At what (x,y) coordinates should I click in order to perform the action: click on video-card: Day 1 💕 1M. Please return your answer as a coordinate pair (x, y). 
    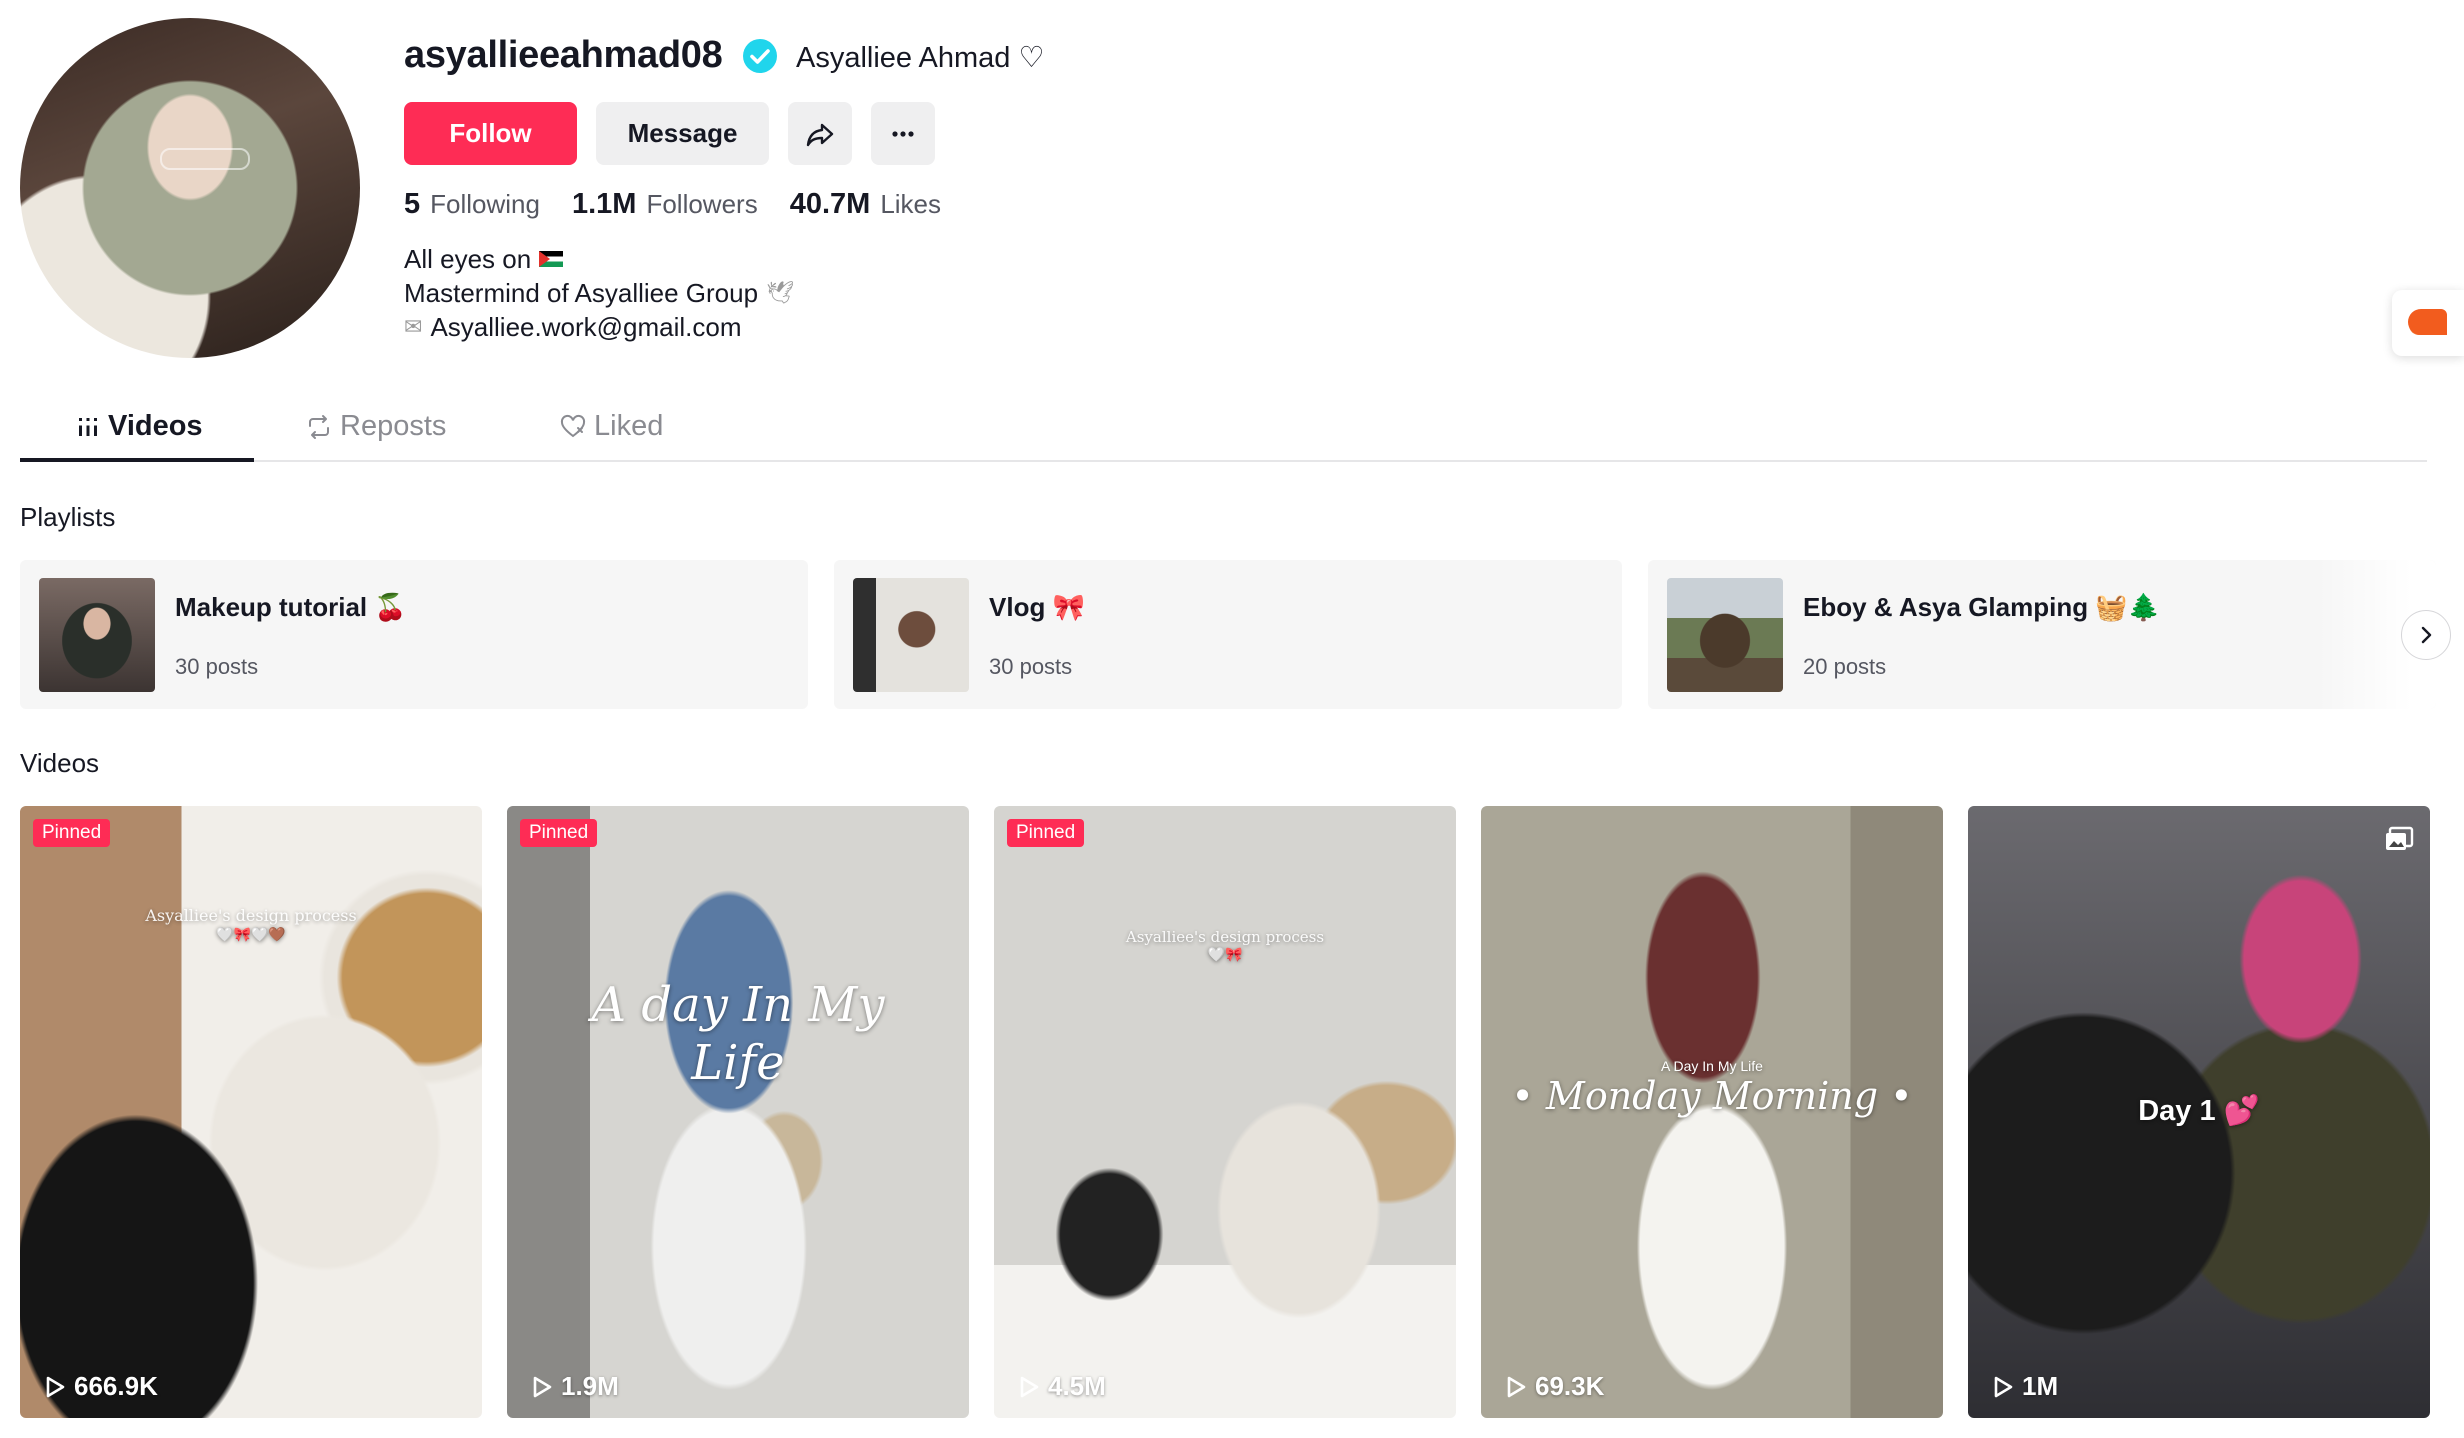
    Looking at the image, I should click on (2199, 1112).